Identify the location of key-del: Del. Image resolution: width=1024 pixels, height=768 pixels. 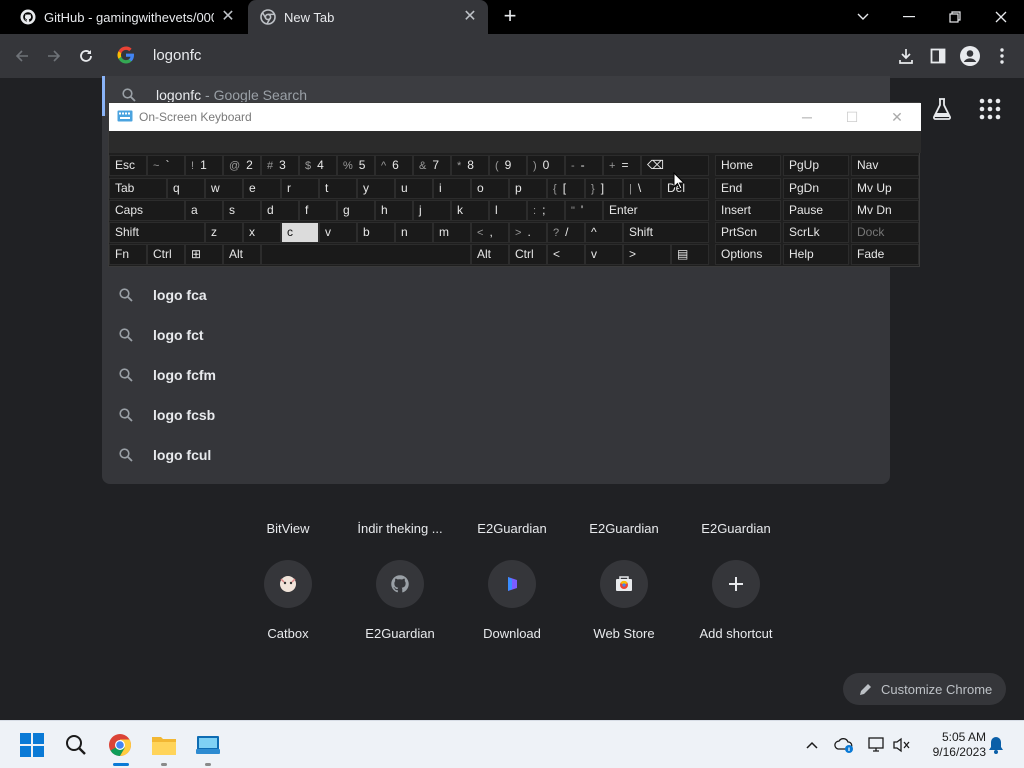
(685, 188).